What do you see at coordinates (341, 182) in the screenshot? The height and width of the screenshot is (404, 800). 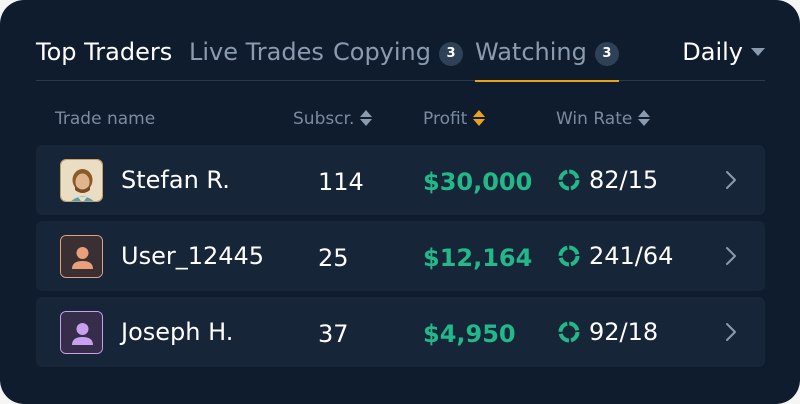 I see `subscriber-count: 114` at bounding box center [341, 182].